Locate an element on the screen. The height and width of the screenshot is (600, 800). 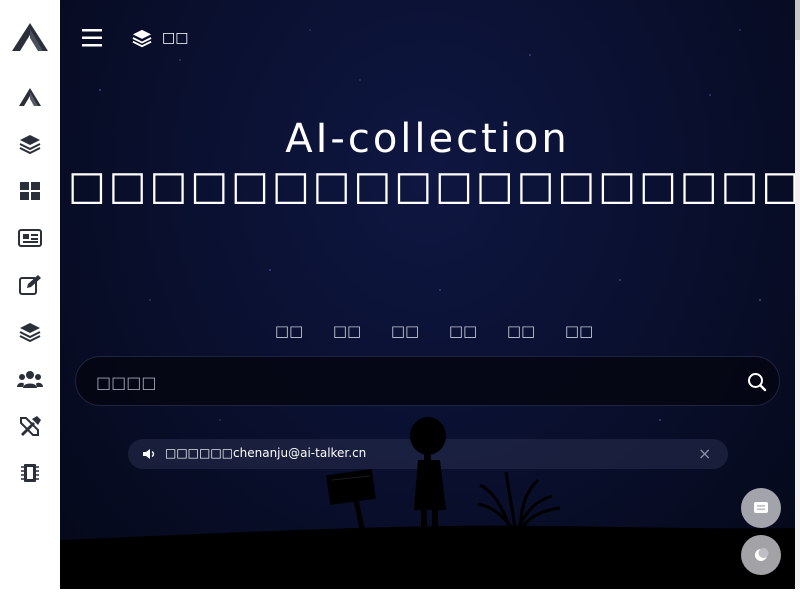
moon-icon is located at coordinates (762, 554).